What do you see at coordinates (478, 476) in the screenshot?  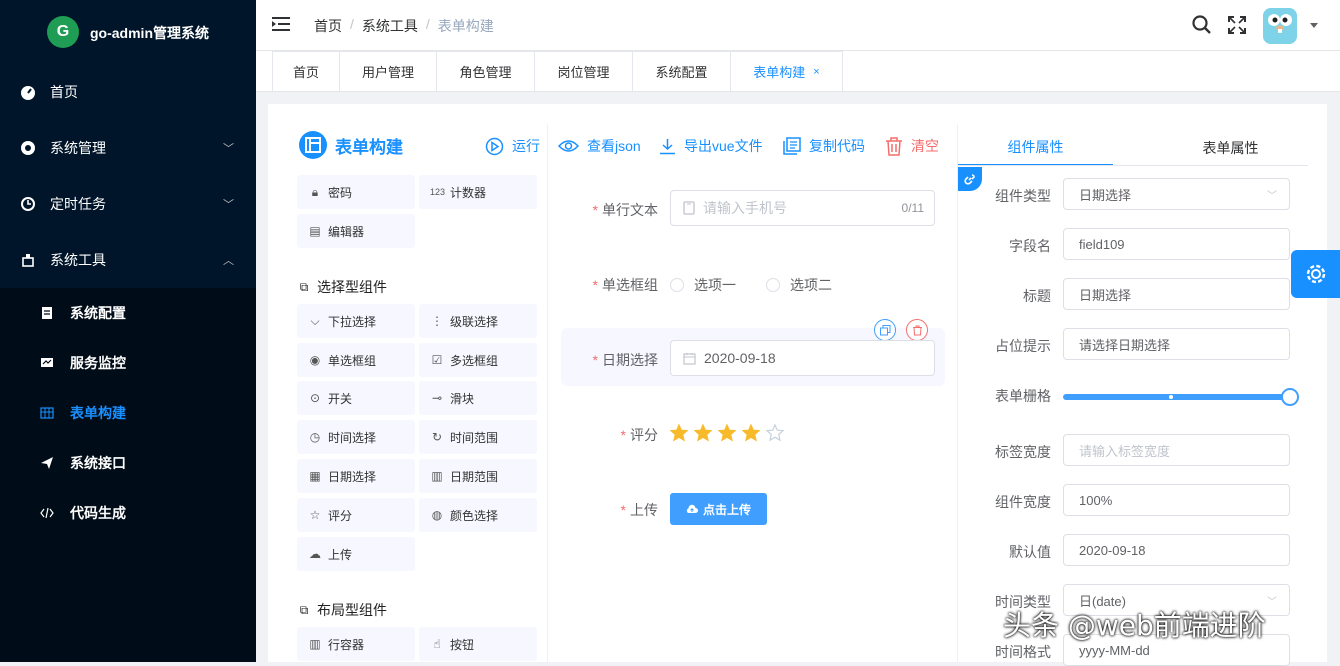 I see `component-date-range: ▥ 日期范围` at bounding box center [478, 476].